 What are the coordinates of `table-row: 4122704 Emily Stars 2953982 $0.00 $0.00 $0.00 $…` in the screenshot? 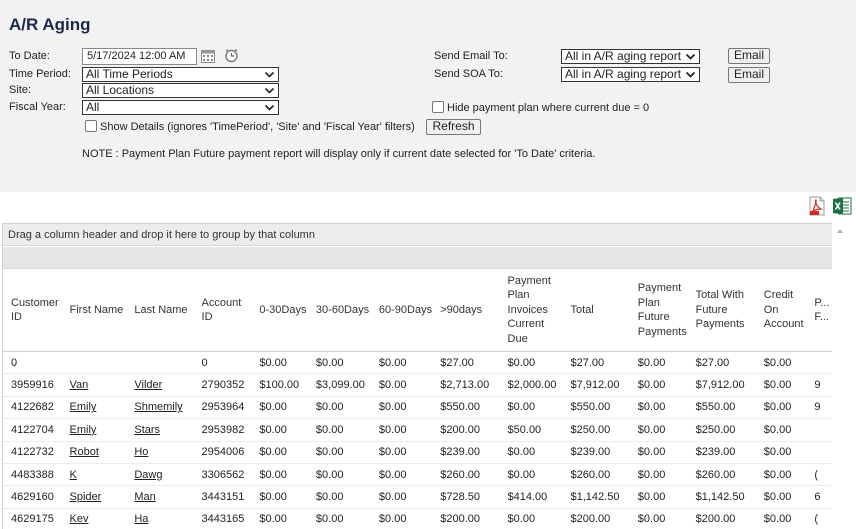 It's located at (417, 430).